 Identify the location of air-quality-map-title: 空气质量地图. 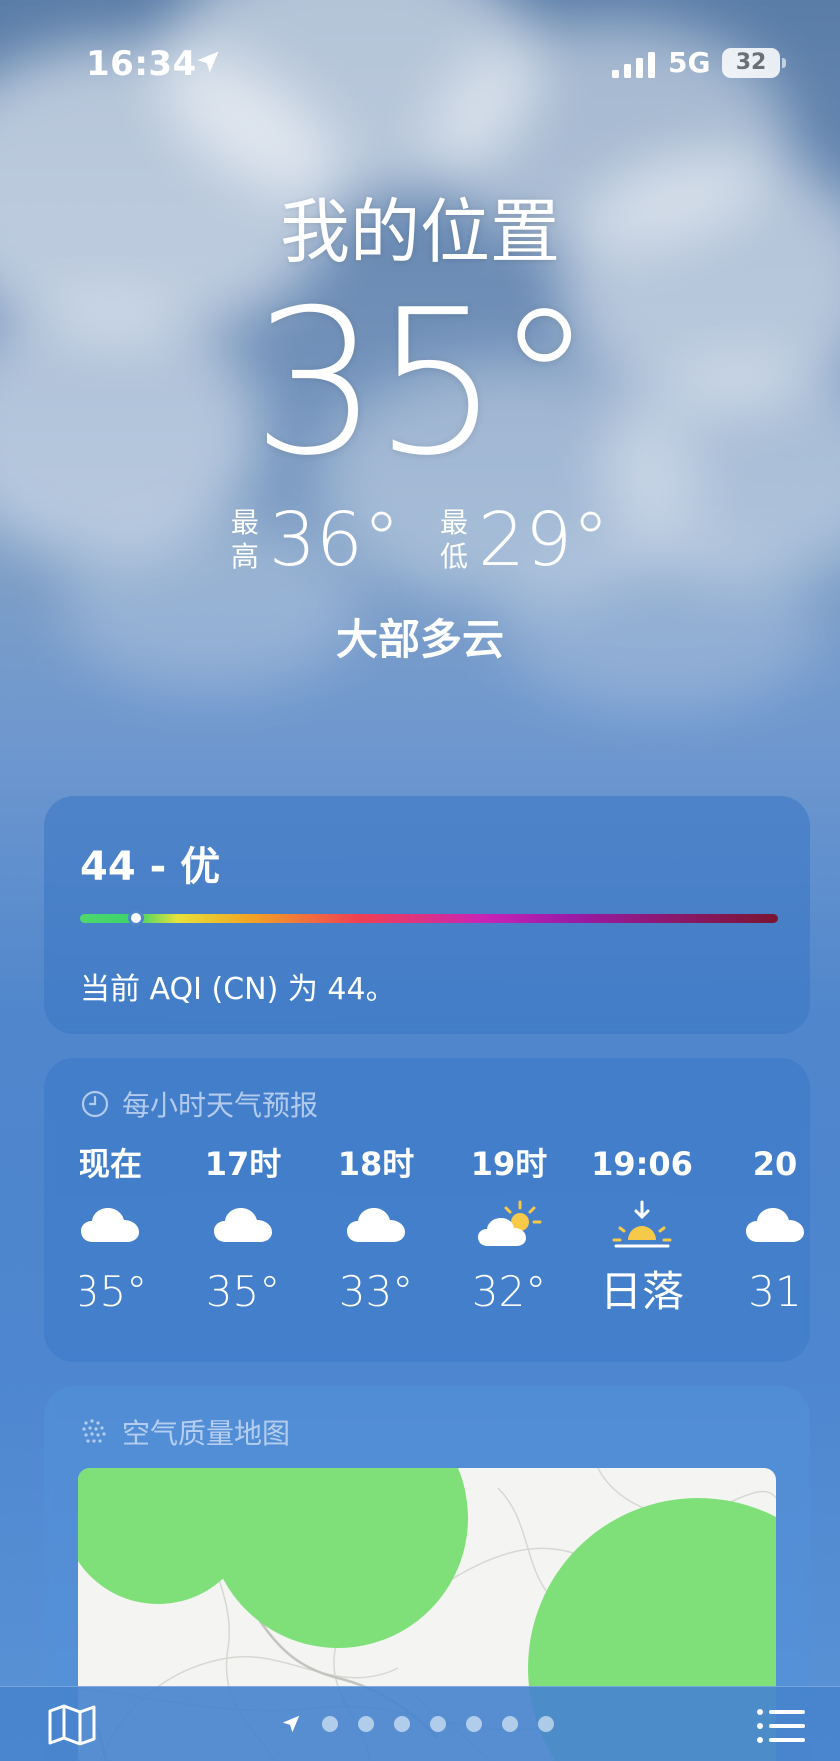
(206, 1433).